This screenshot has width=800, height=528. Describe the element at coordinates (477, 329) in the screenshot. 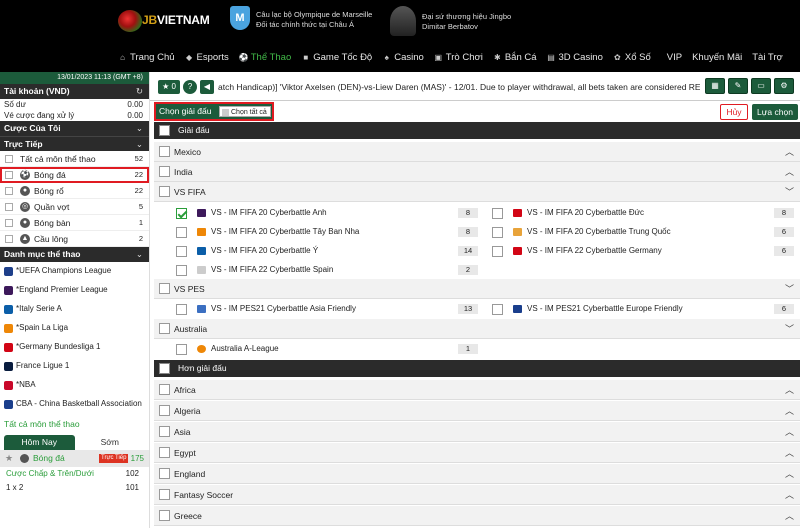

I see `category-australia: Australia ﹀` at that location.